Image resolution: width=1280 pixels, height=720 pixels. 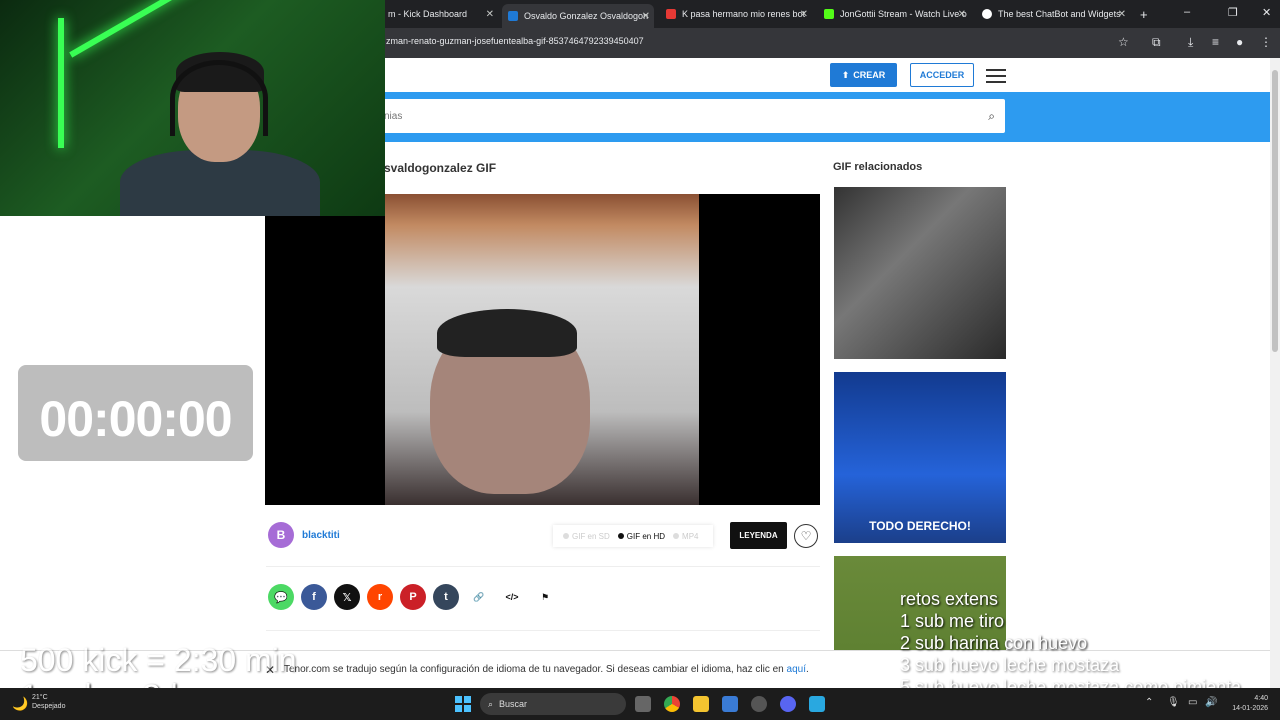 What do you see at coordinates (942, 75) in the screenshot?
I see `login-button: ACCEDER` at bounding box center [942, 75].